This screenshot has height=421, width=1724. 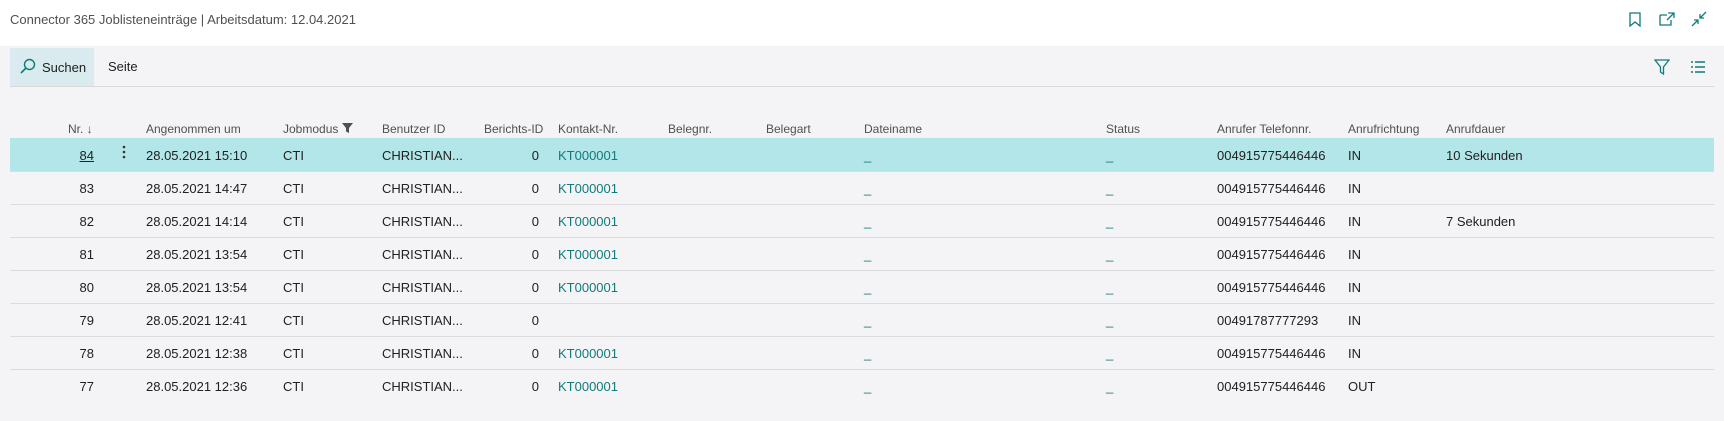 What do you see at coordinates (77, 386) in the screenshot?
I see `cell-nr: 77` at bounding box center [77, 386].